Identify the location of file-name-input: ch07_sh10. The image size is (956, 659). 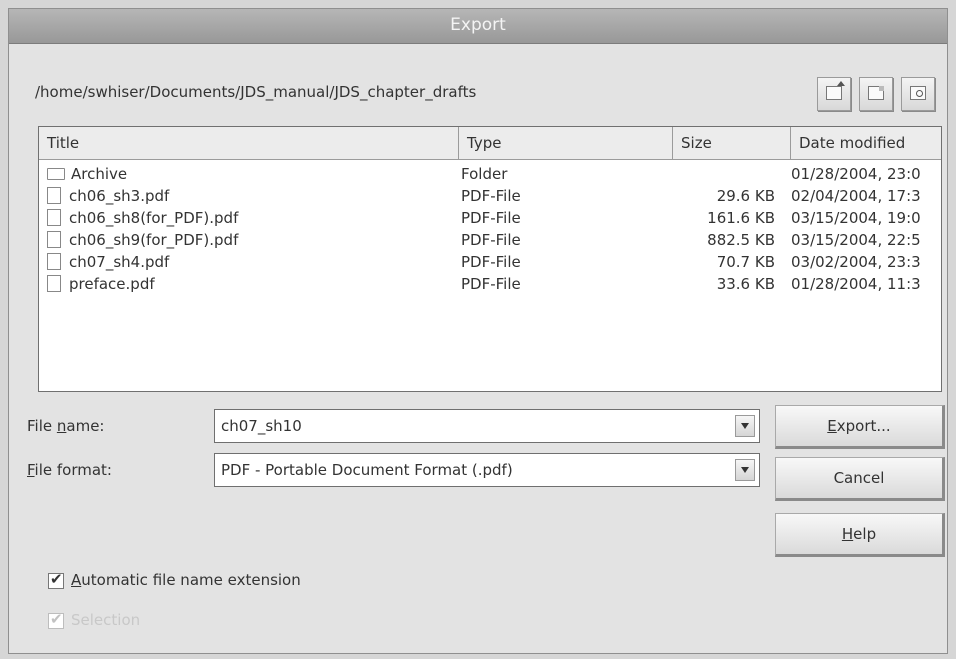
(261, 426).